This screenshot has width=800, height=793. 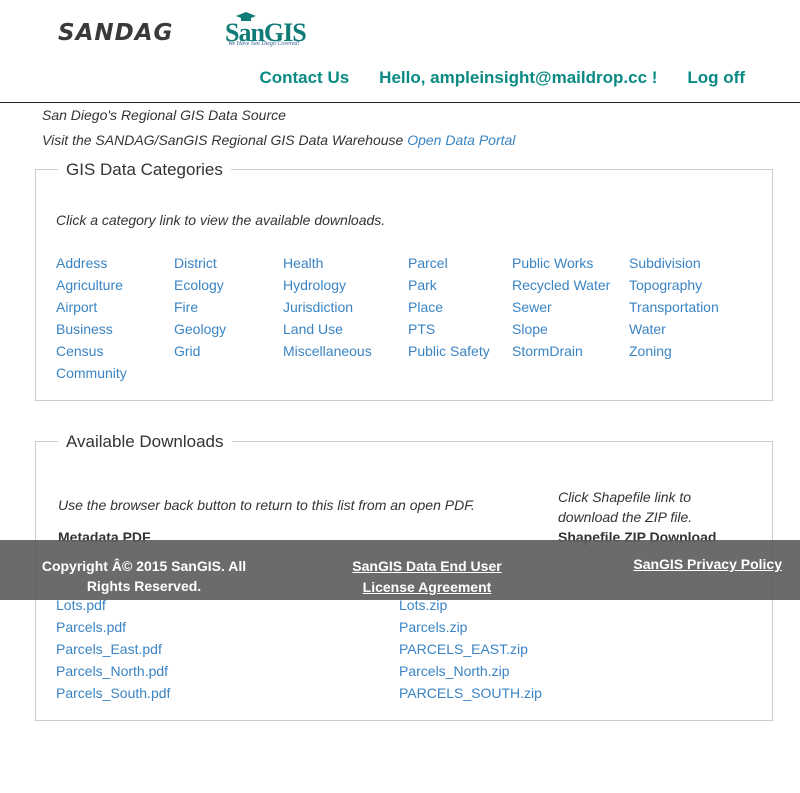 I want to click on category-link-public-safety: Public Safety, so click(x=449, y=351).